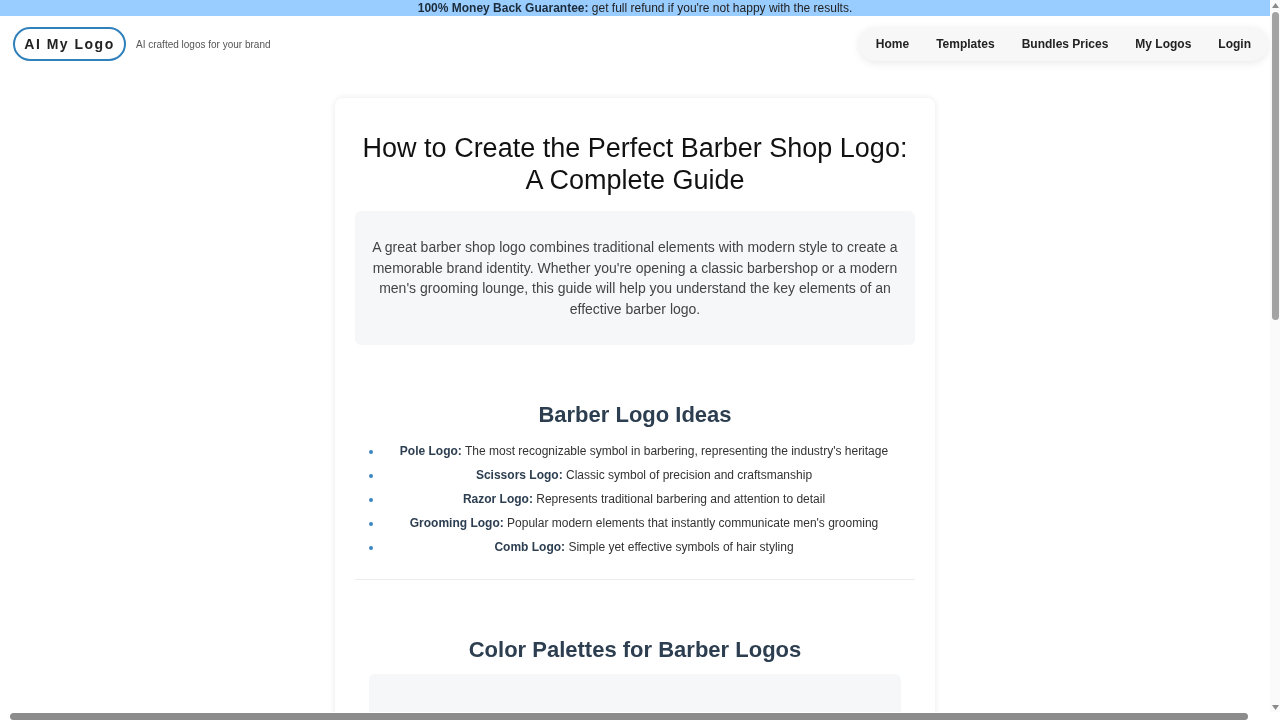  Describe the element at coordinates (644, 451) in the screenshot. I see `list-item-text: Pole Logo: The most recognizable symbol in barbering, representing the industry's heritage` at that location.